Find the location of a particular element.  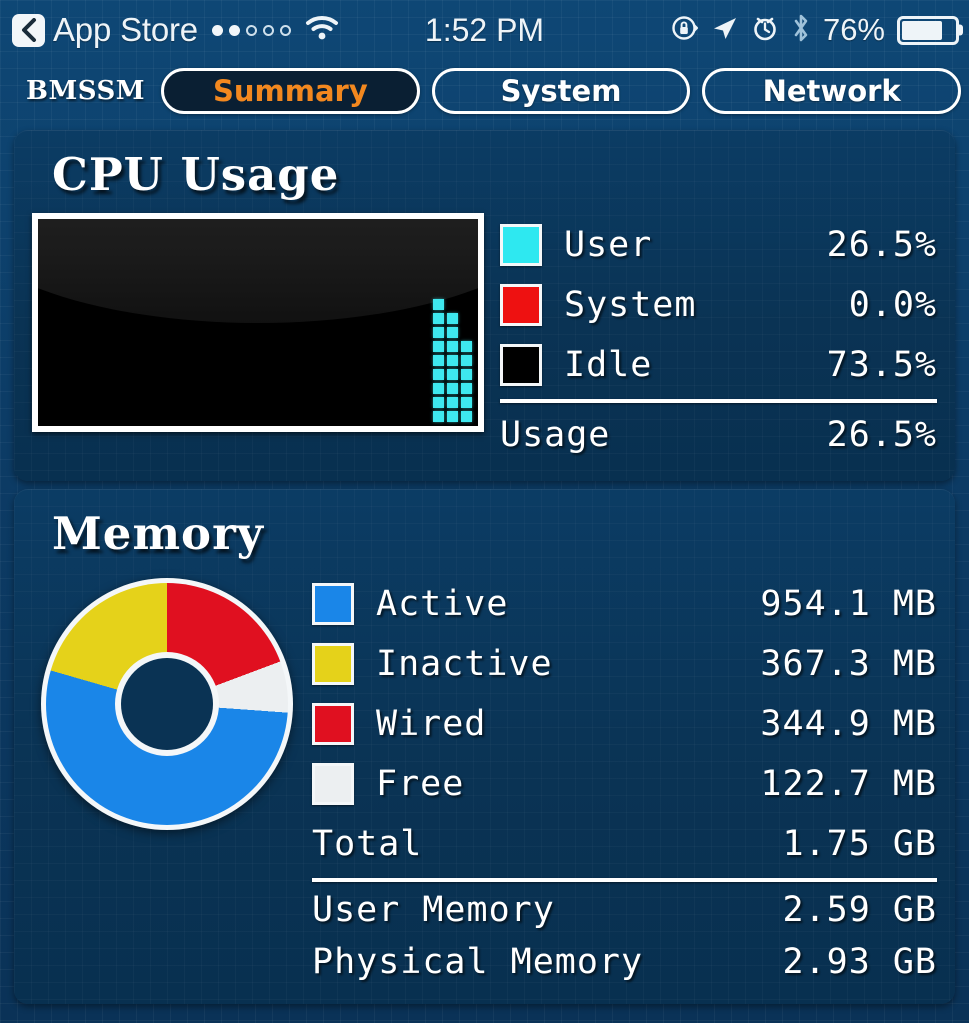

cpu-divider is located at coordinates (718, 401).